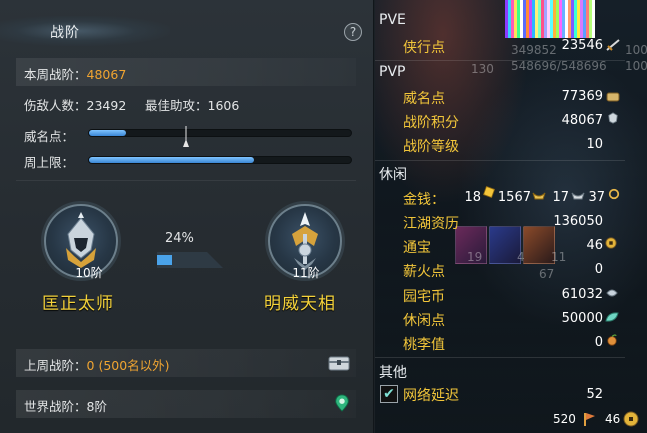  I want to click on ghost-hp-b: 548696/548696, so click(559, 66).